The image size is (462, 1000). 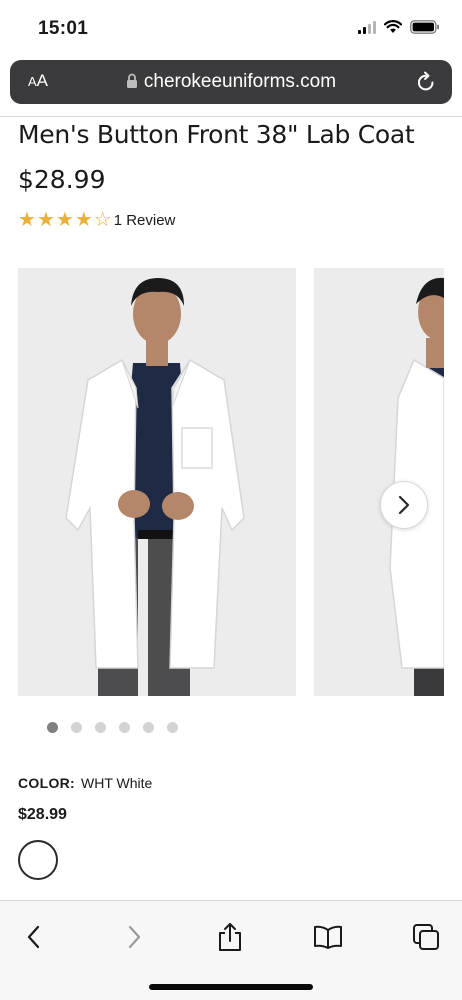 I want to click on forward-button, so click(x=134, y=937).